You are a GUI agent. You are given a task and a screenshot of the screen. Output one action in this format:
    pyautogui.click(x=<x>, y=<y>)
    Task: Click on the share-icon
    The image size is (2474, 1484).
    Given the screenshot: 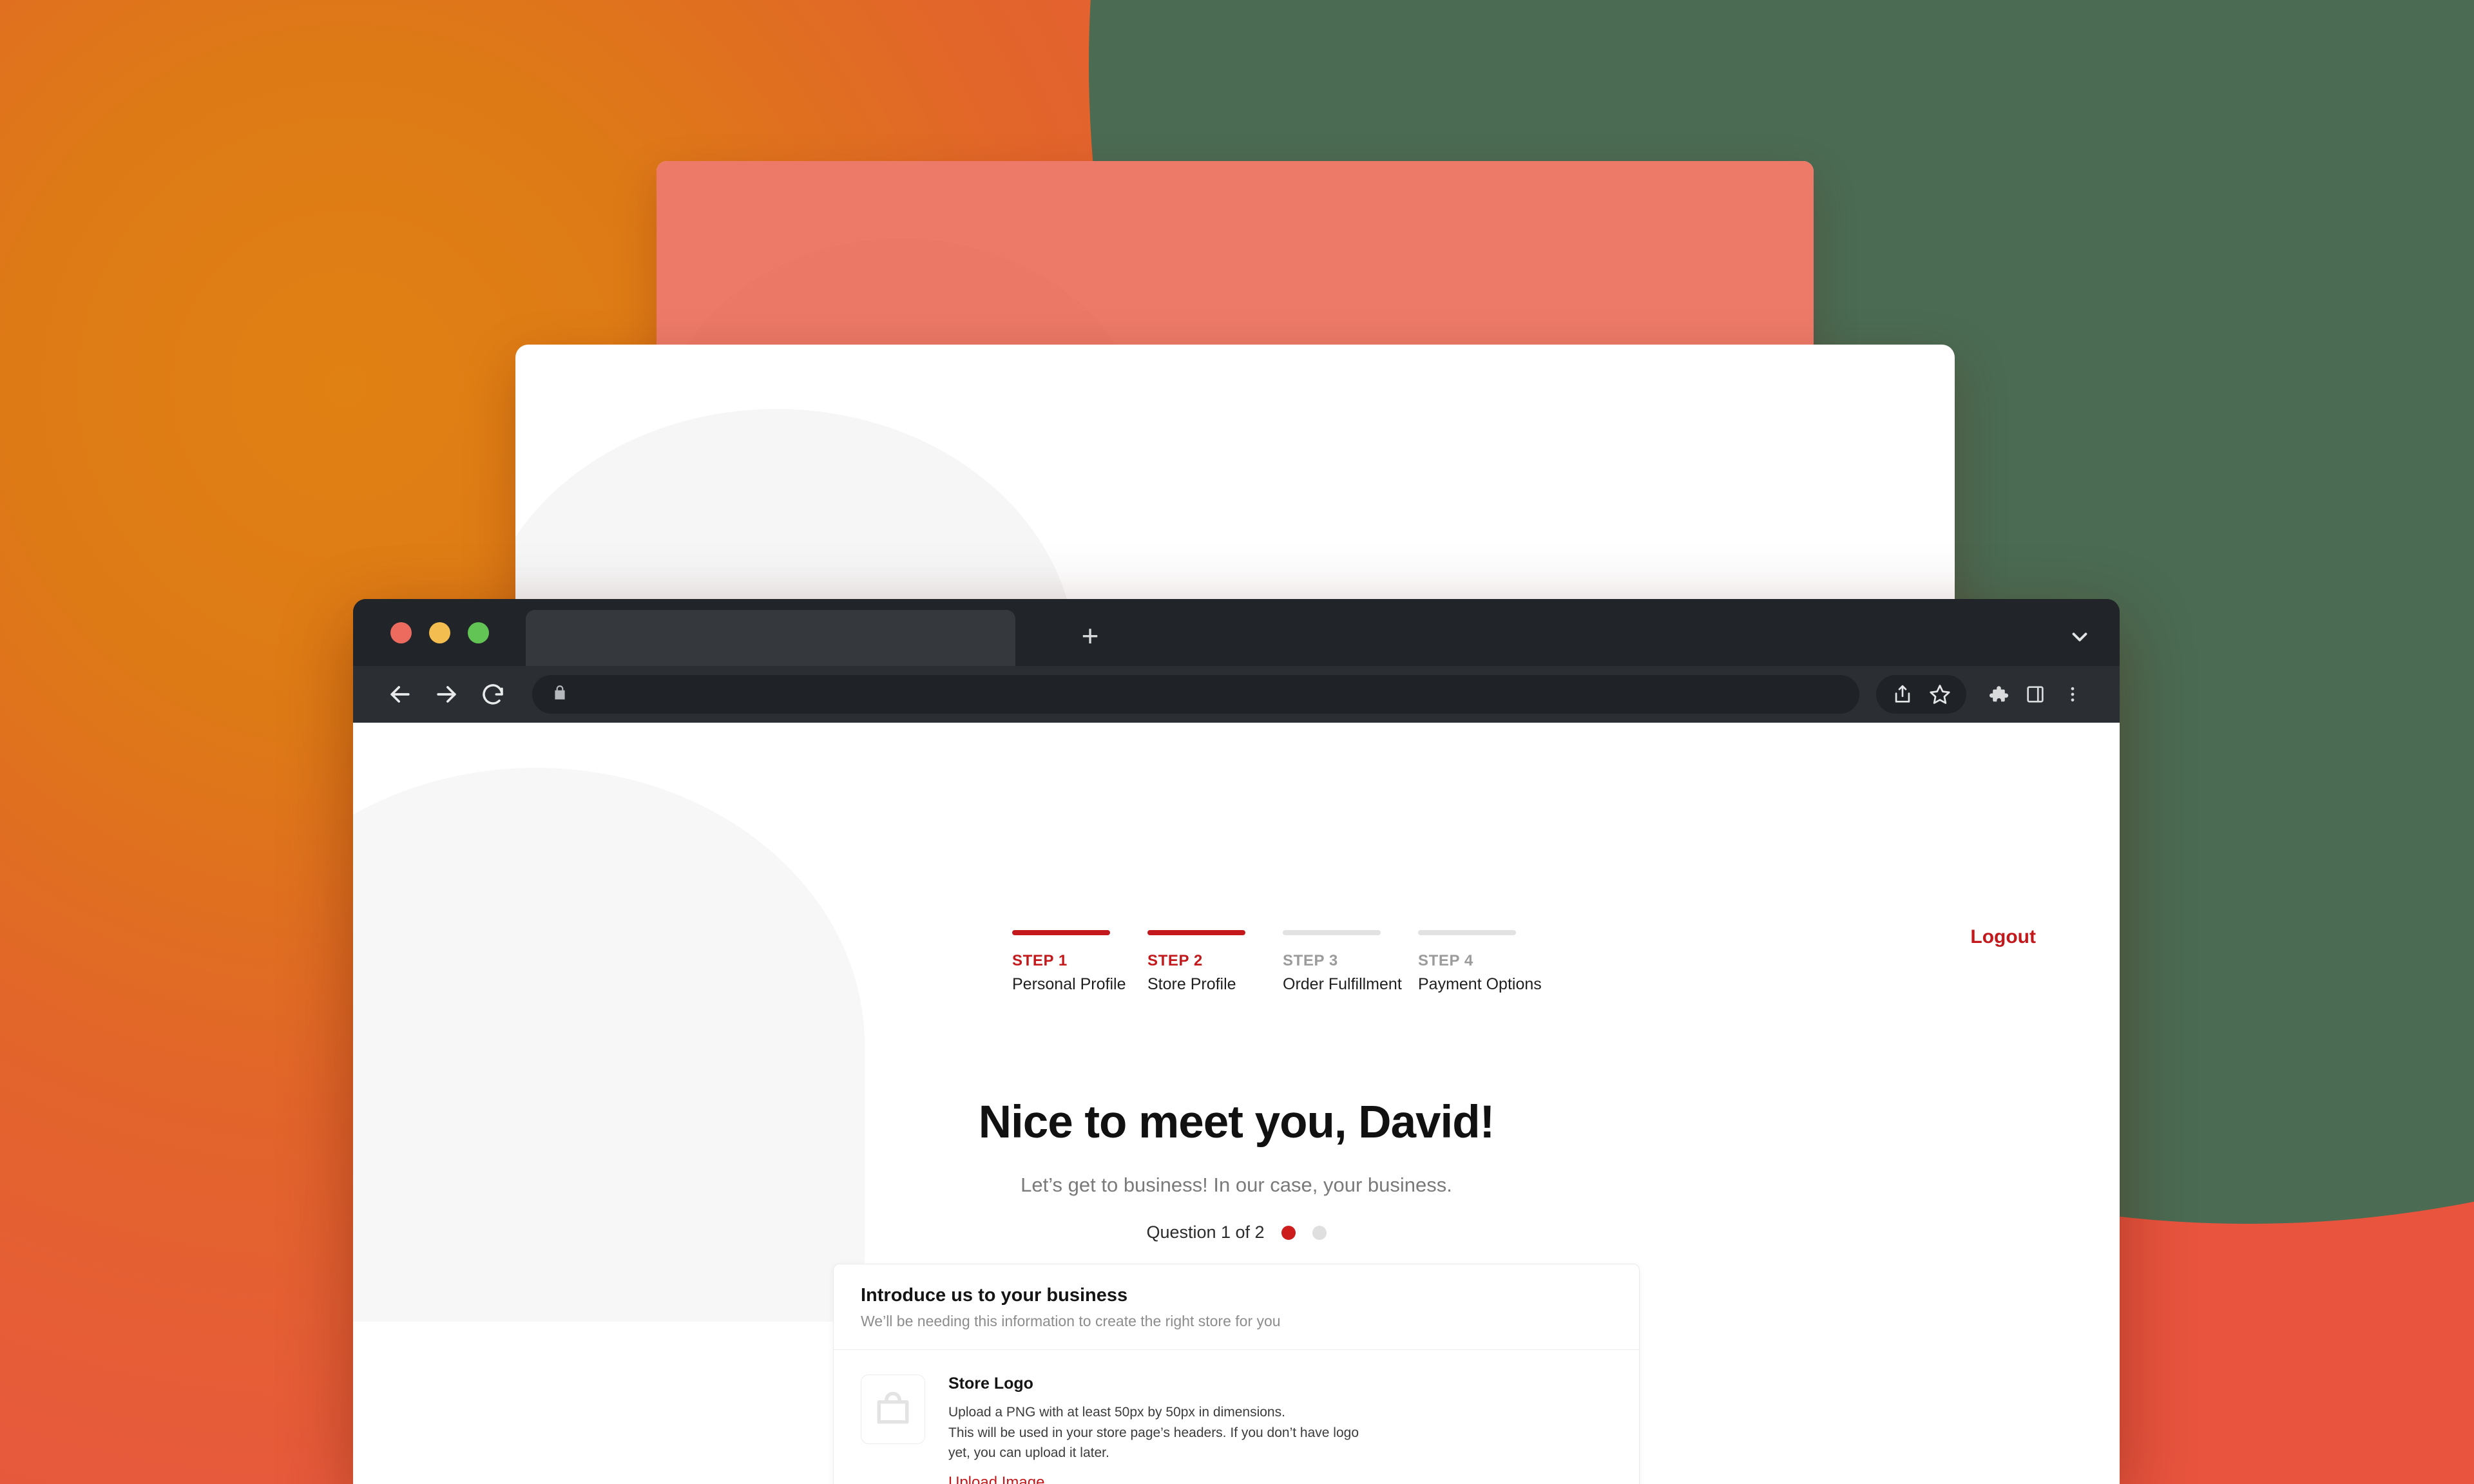 What is the action you would take?
    pyautogui.click(x=1902, y=694)
    